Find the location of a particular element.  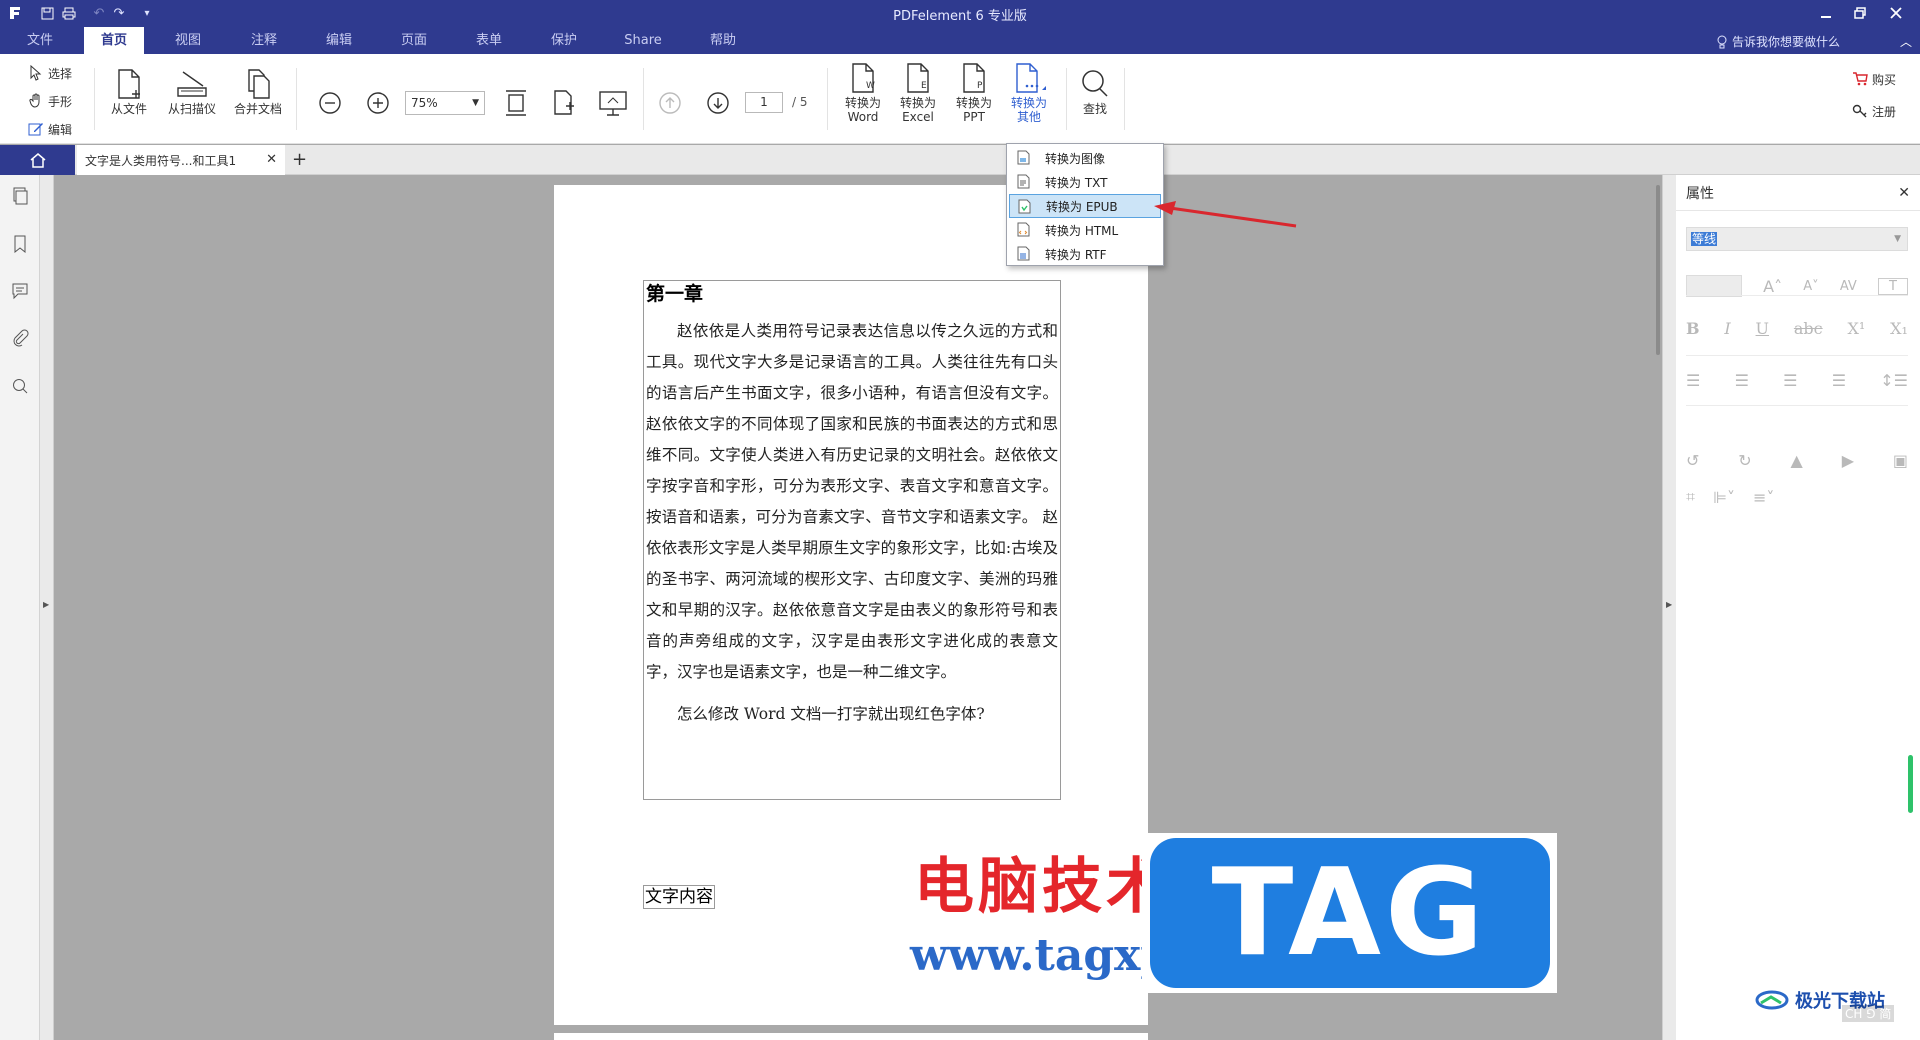

tab-view: 视图 is located at coordinates (188, 40).